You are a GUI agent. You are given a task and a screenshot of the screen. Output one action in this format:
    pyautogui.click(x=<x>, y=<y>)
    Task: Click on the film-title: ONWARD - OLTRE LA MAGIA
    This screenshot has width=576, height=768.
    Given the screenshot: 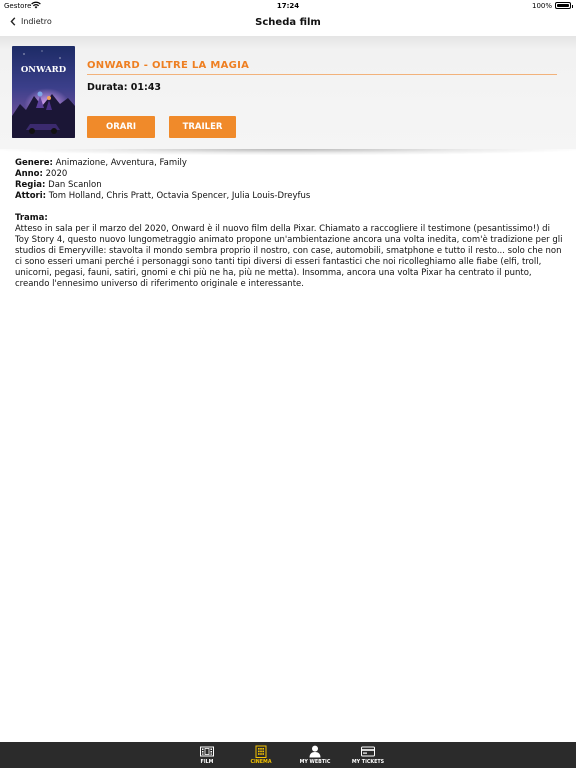 What is the action you would take?
    pyautogui.click(x=168, y=65)
    